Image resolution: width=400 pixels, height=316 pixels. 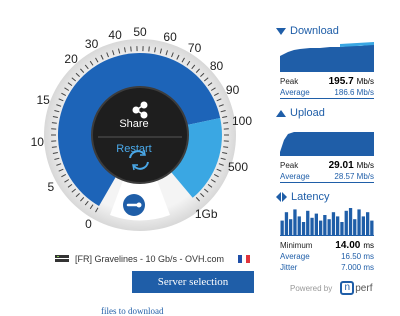 What do you see at coordinates (242, 120) in the screenshot?
I see `gauge-tick-label: 100` at bounding box center [242, 120].